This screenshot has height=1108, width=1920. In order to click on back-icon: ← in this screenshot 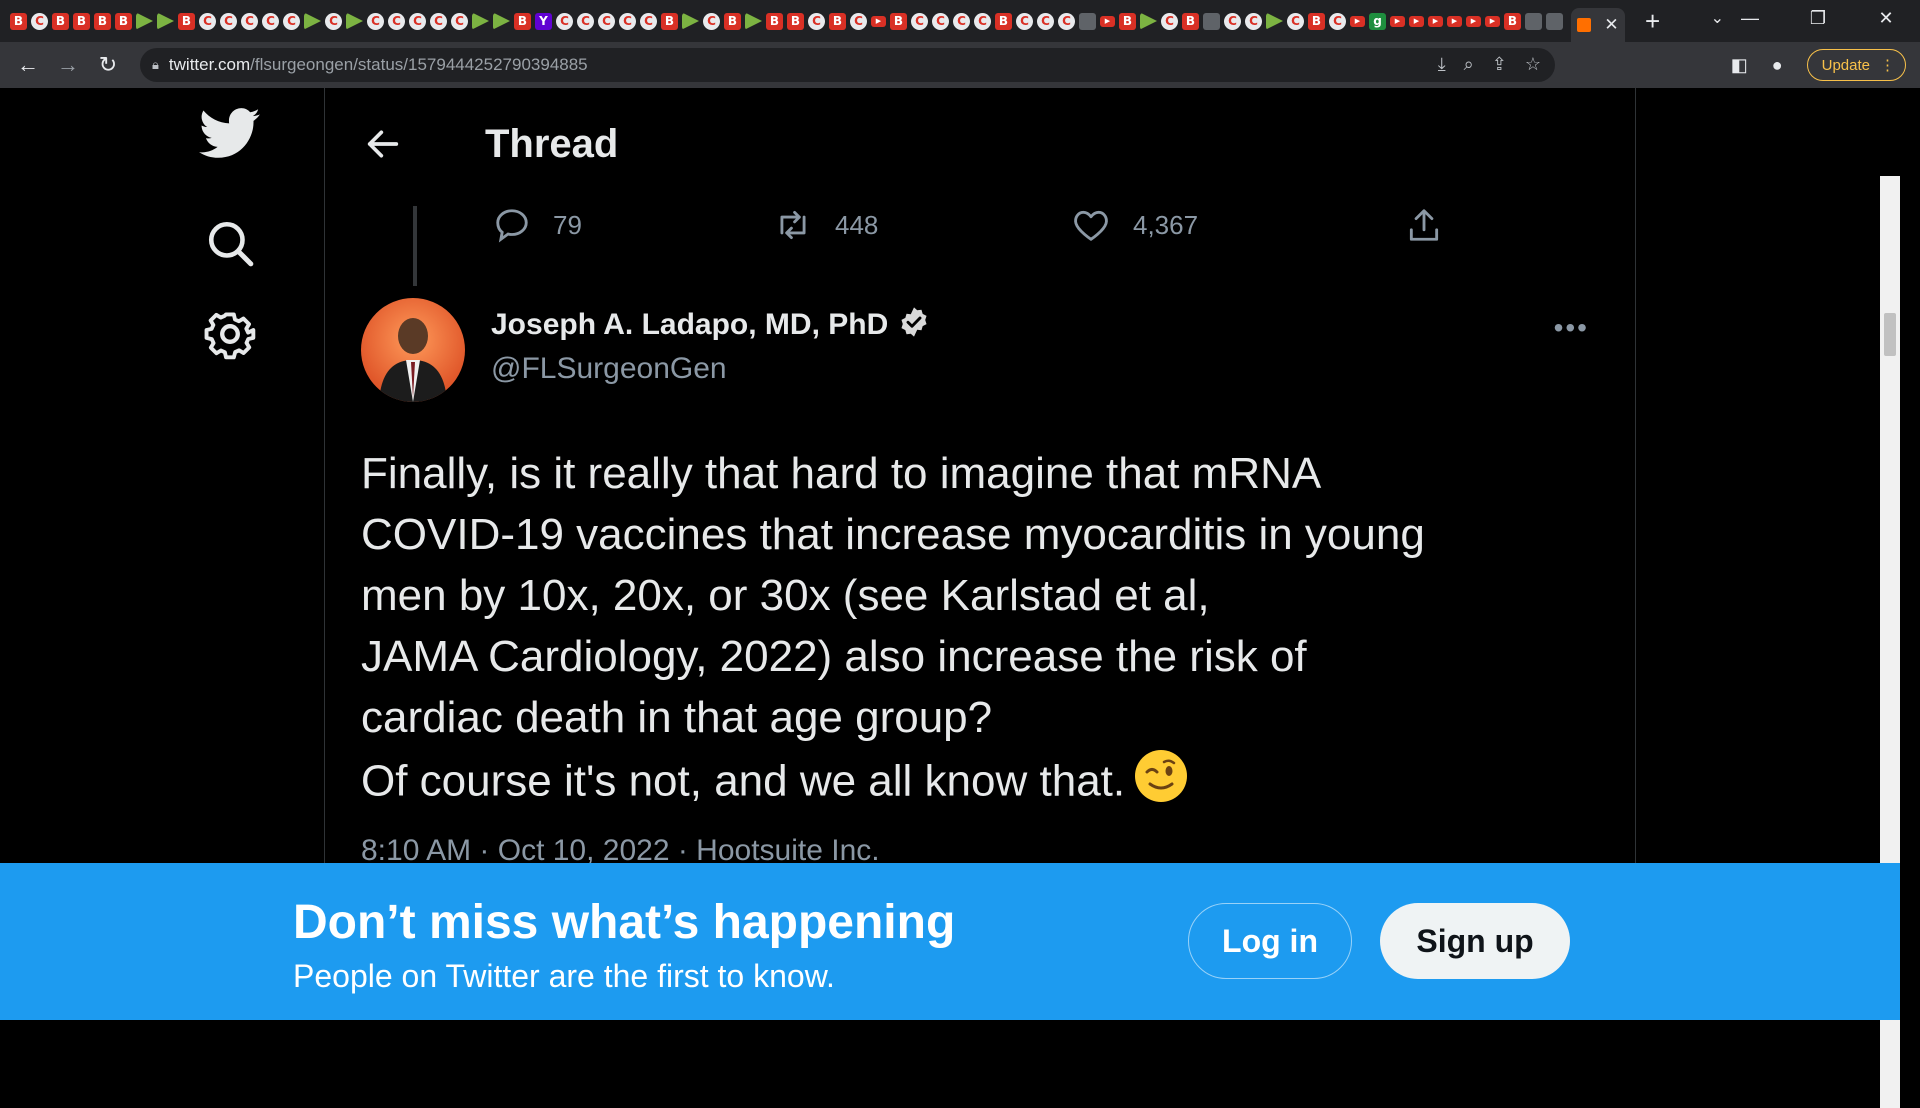, I will do `click(28, 65)`.